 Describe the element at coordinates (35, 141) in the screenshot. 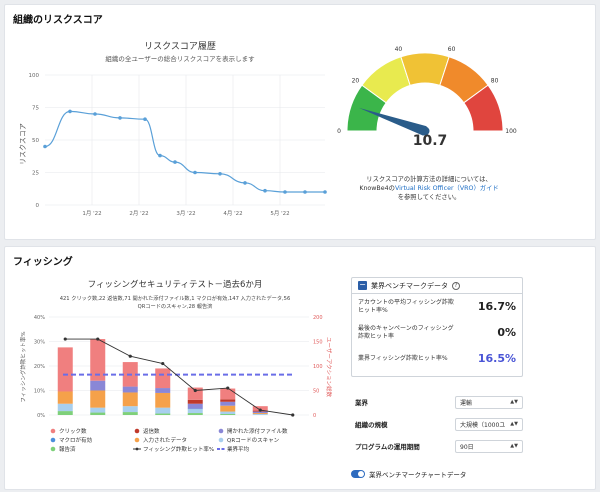

I see `y-tick-label: 50` at that location.